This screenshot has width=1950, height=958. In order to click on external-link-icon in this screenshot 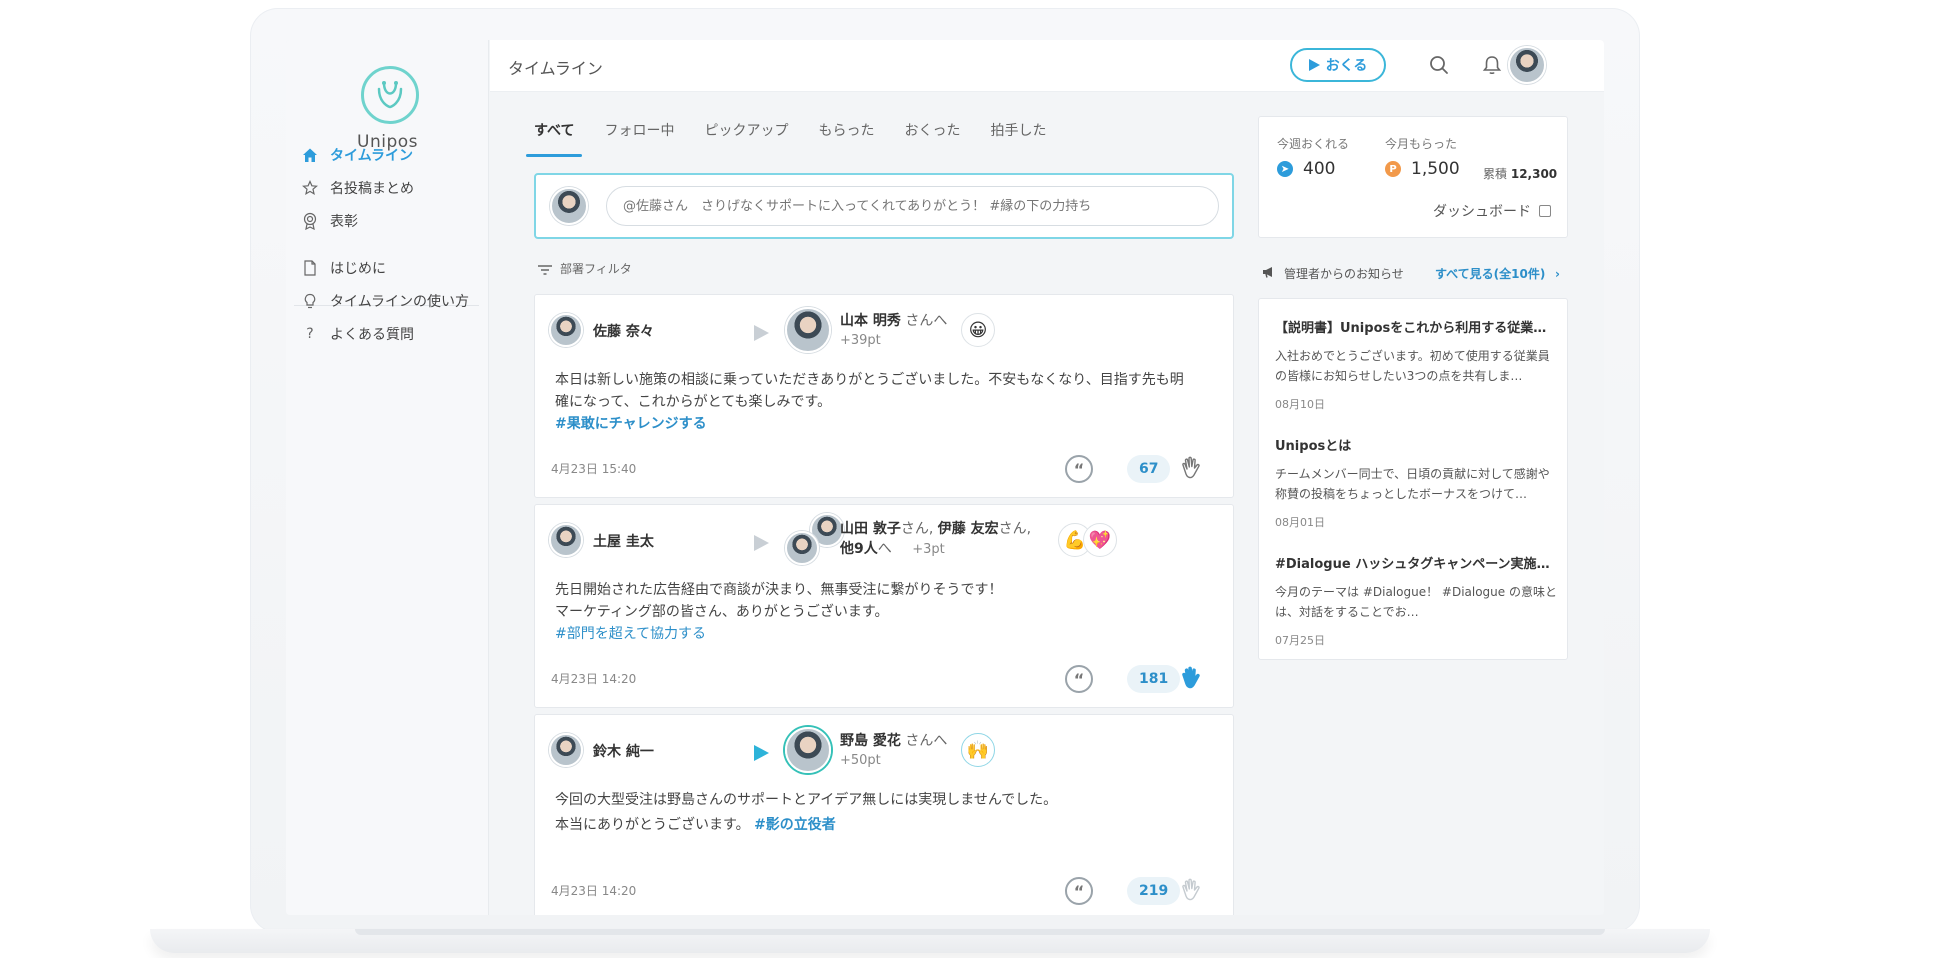, I will do `click(1545, 211)`.